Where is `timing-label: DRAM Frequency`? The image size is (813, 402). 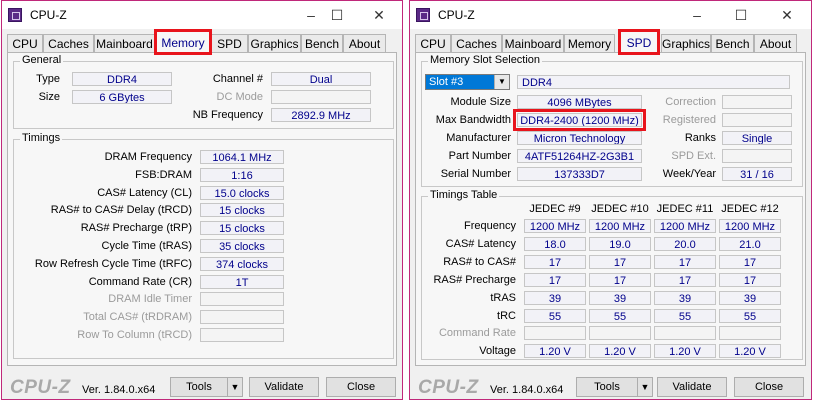
timing-label: DRAM Frequency is located at coordinates (148, 157).